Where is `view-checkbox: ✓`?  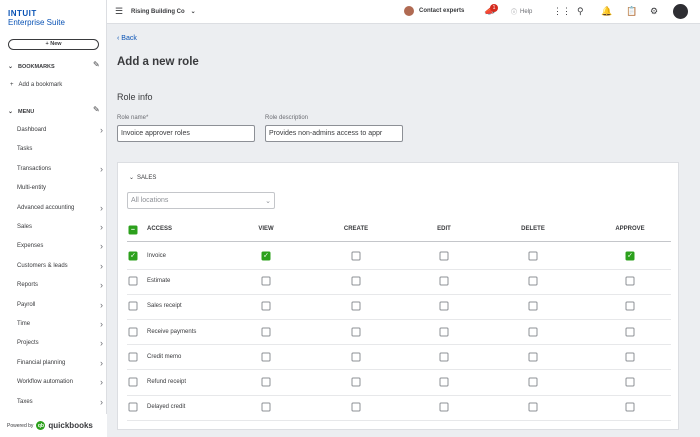 view-checkbox: ✓ is located at coordinates (266, 256).